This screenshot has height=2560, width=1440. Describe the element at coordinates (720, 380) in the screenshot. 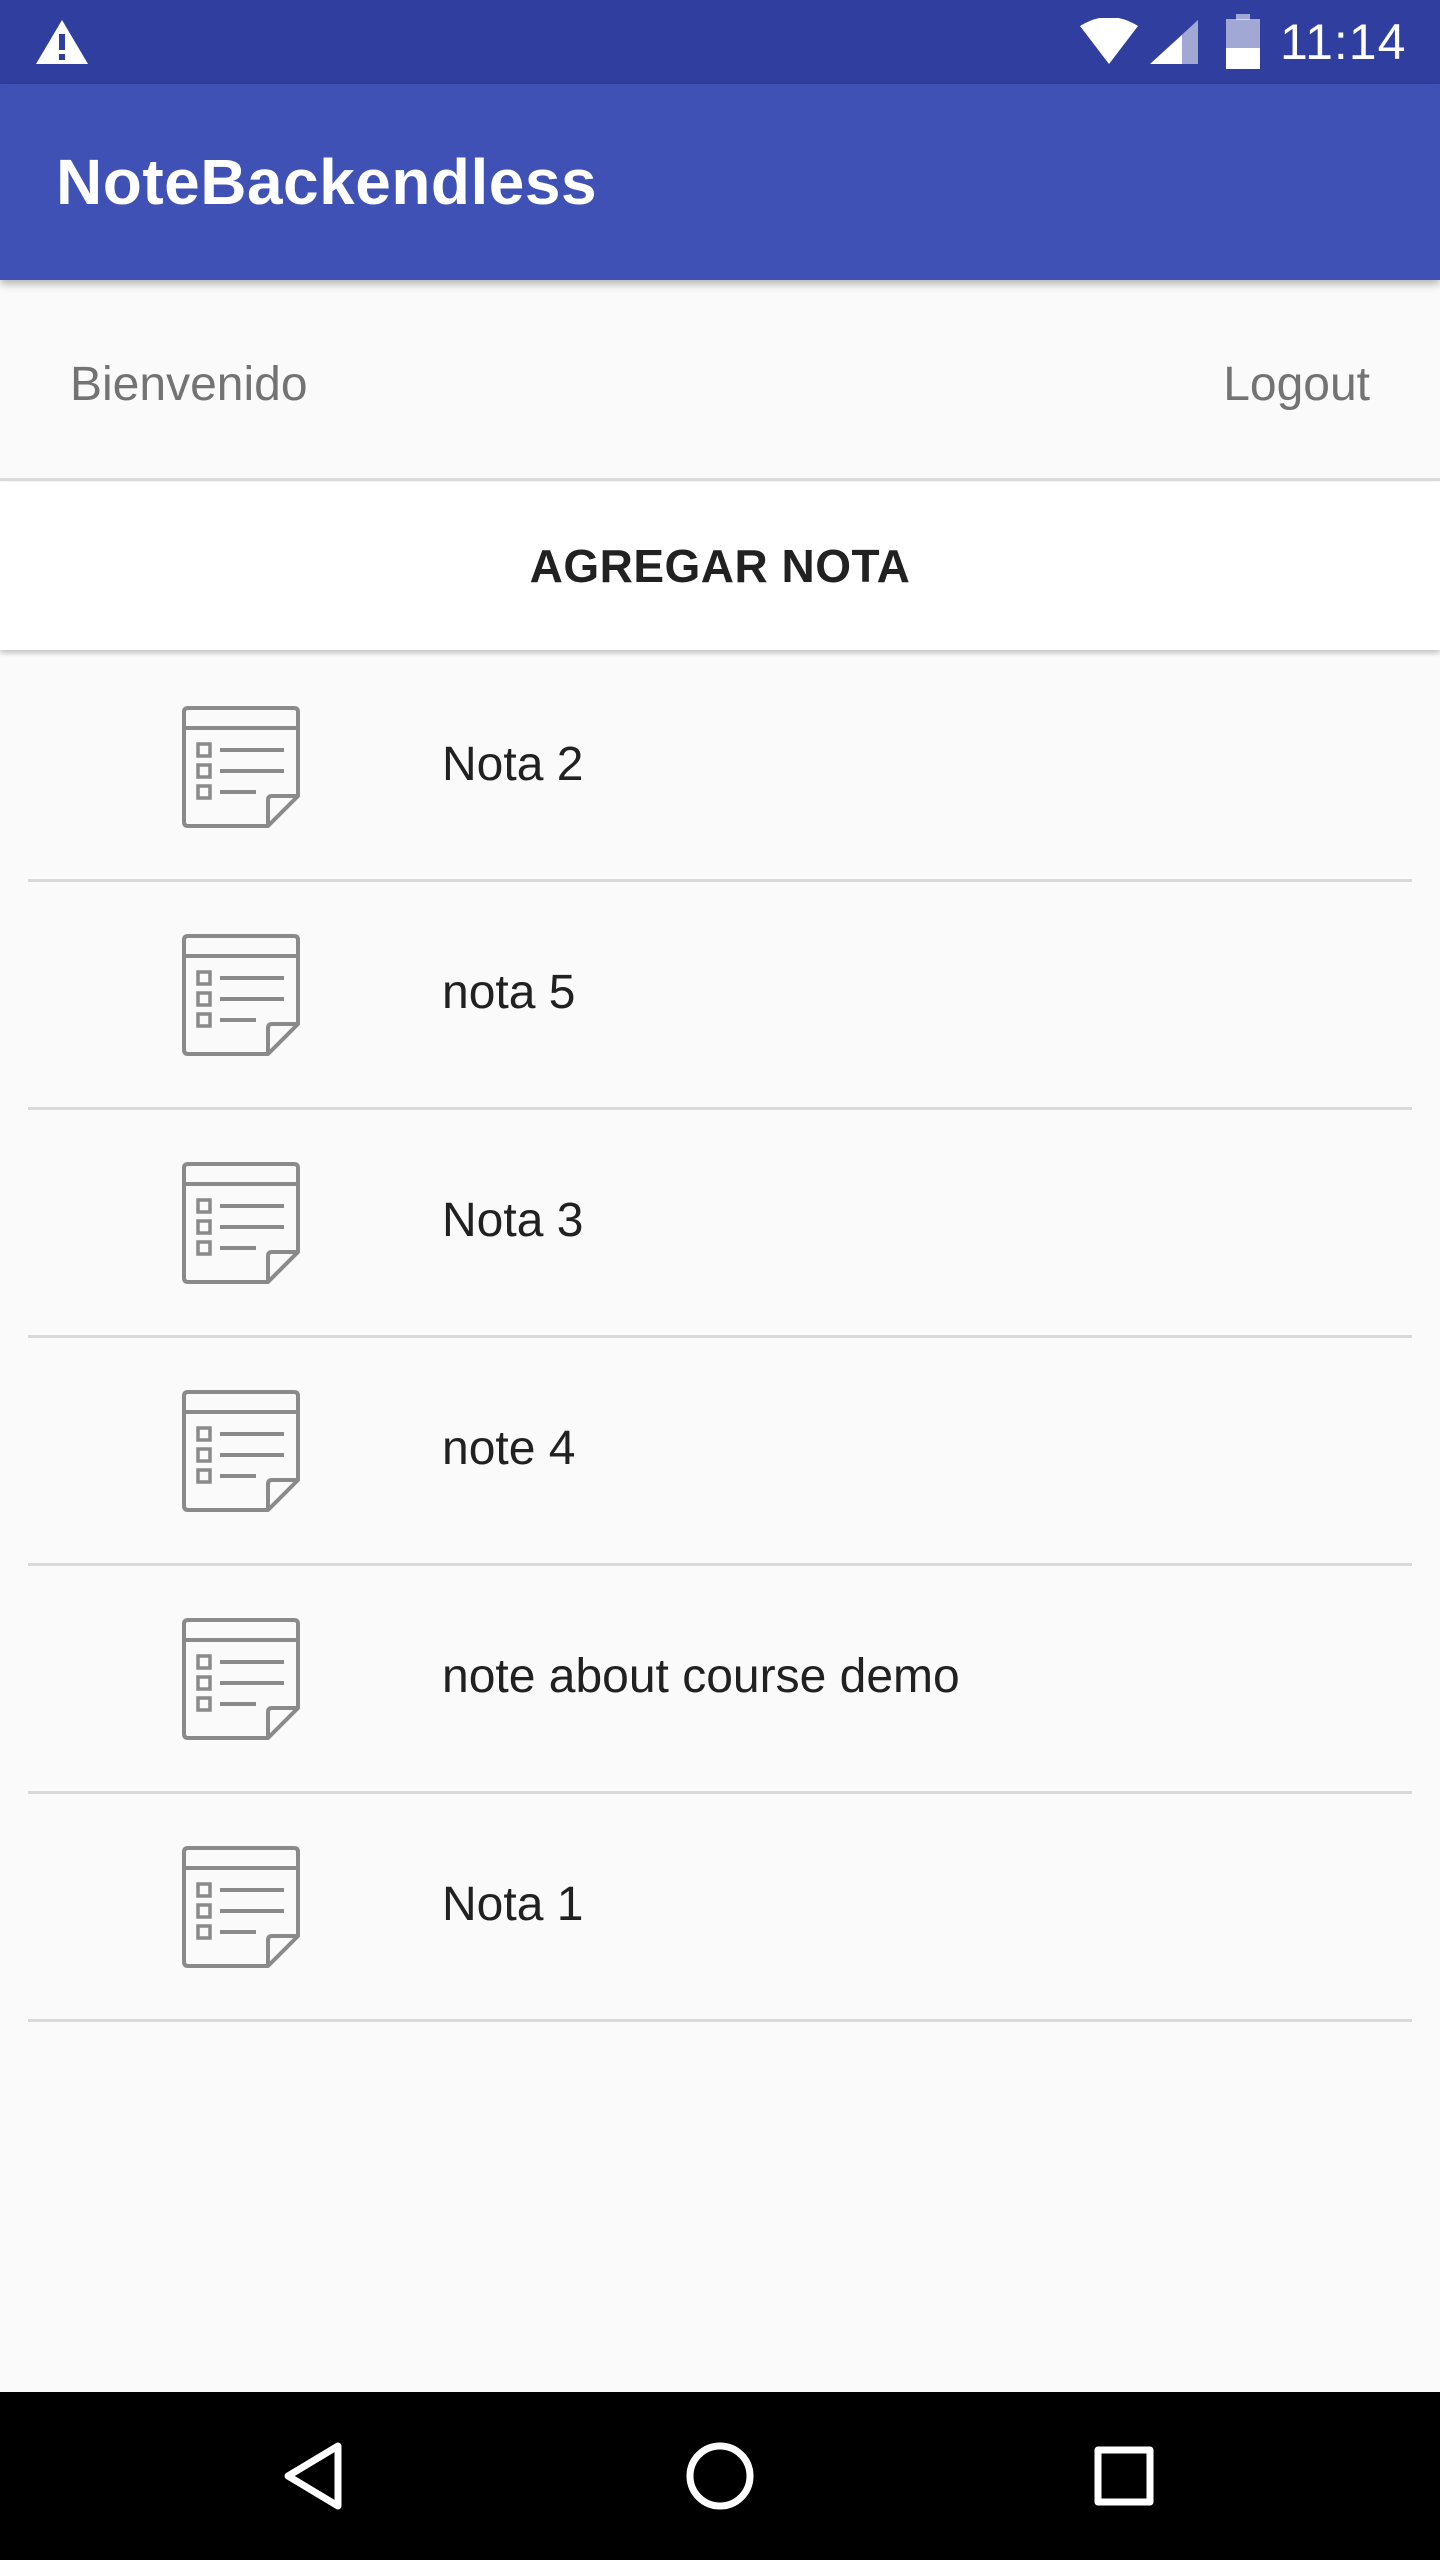

I see `user-row: Bienvenido Logout` at that location.